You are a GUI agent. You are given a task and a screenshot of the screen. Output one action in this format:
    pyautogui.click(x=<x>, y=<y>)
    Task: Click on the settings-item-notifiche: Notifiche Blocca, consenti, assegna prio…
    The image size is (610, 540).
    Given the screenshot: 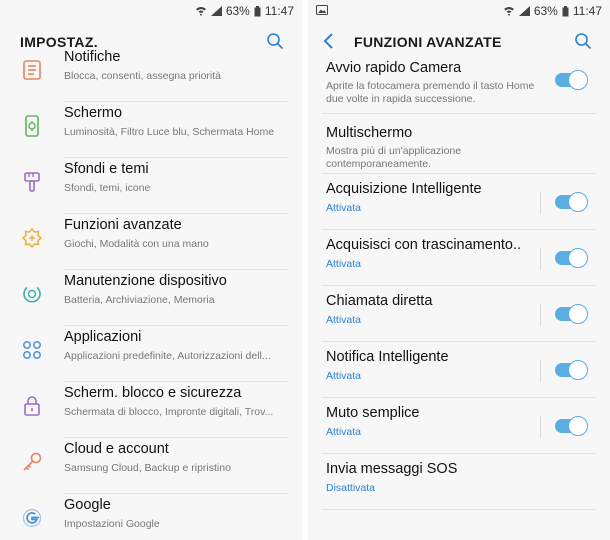 What is the action you would take?
    pyautogui.click(x=151, y=74)
    